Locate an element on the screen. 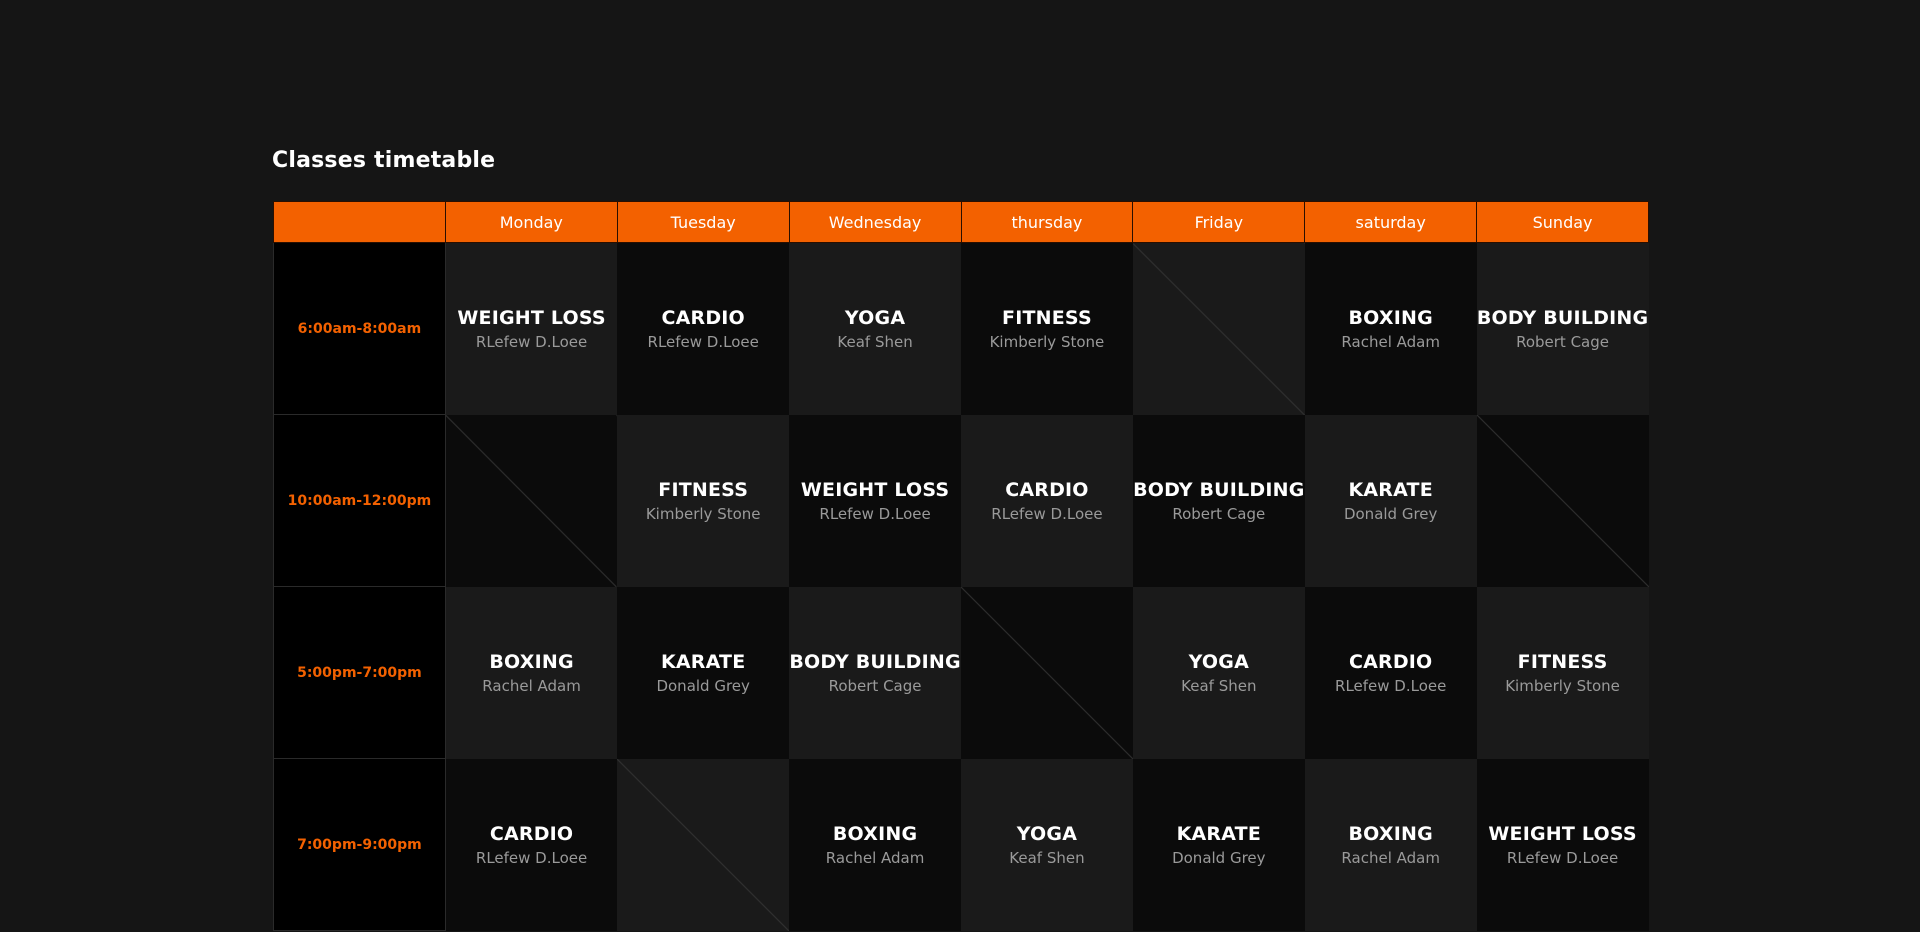 The height and width of the screenshot is (932, 1920). day-header-wednesday: Wednesday is located at coordinates (875, 222).